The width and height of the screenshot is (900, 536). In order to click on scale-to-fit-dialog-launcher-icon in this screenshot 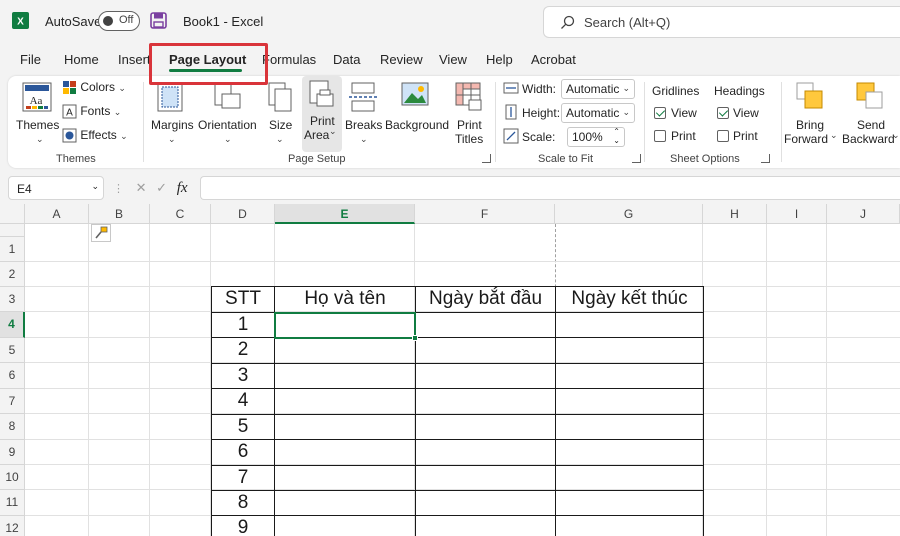, I will do `click(636, 158)`.